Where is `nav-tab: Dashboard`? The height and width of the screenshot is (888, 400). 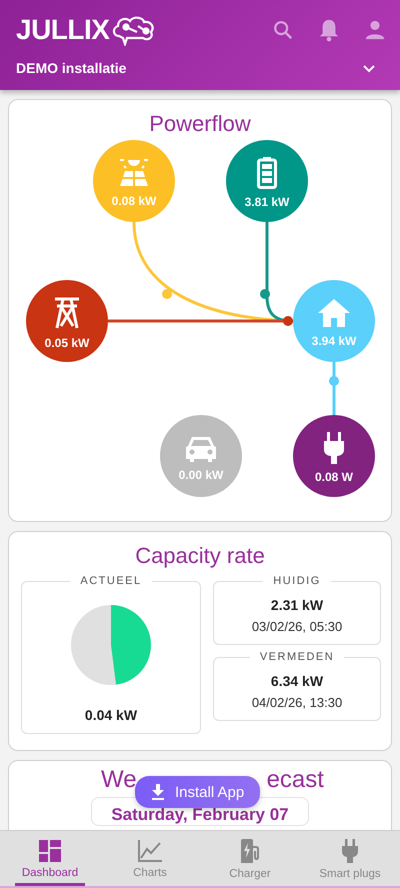 nav-tab: Dashboard is located at coordinates (50, 858).